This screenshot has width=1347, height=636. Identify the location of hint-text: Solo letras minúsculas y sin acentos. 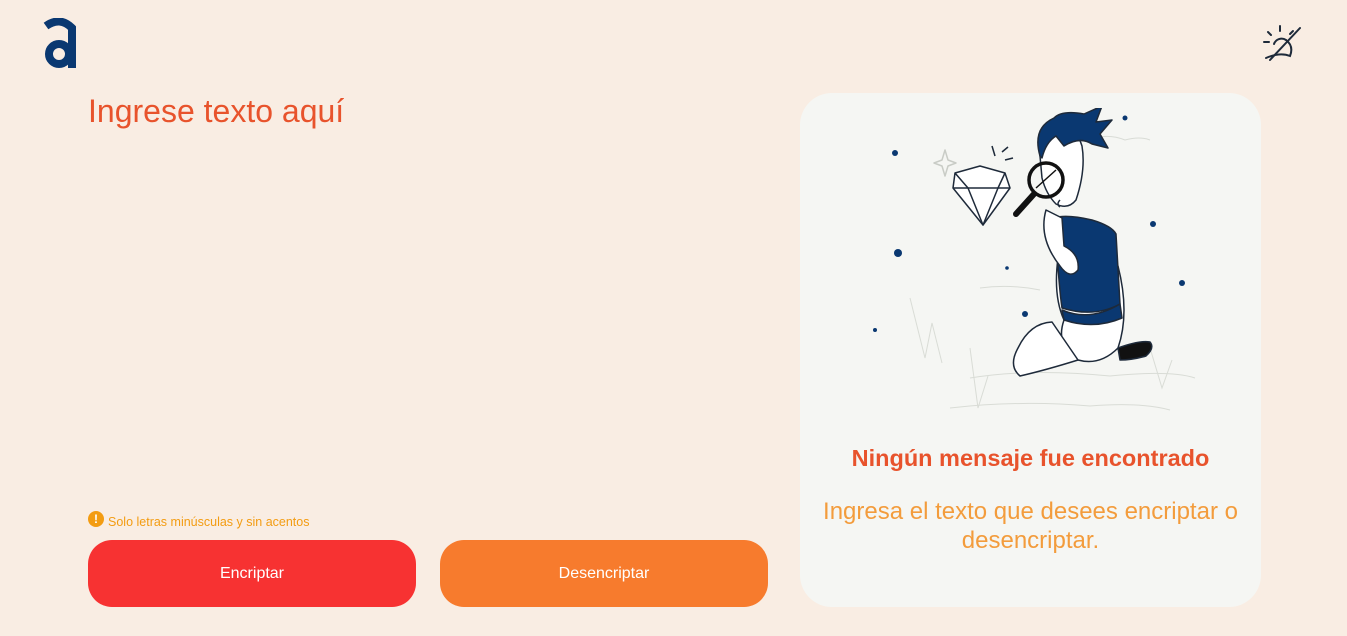
(209, 522).